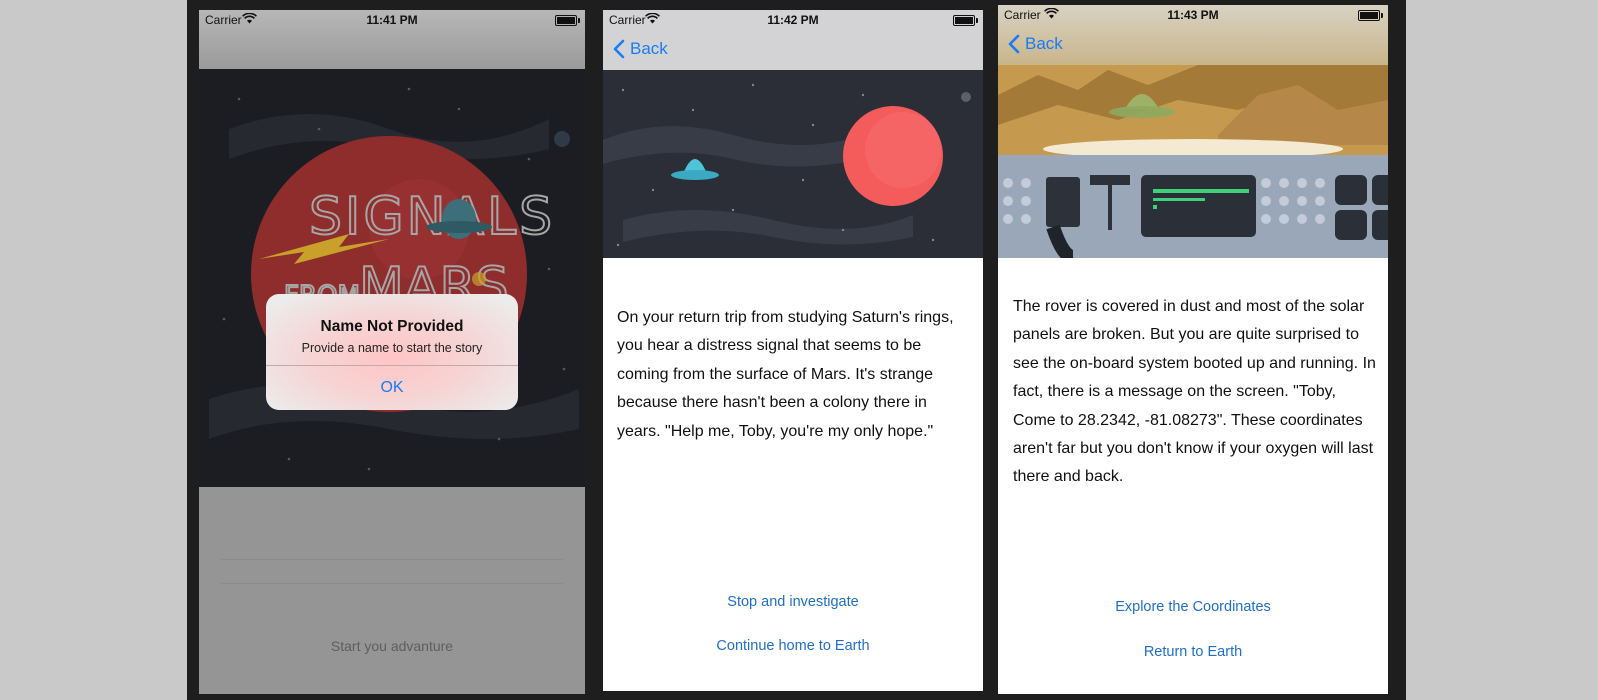 The width and height of the screenshot is (1598, 700). Describe the element at coordinates (1193, 607) in the screenshot. I see `choice-explore-coordinates: Explore the Coordinates` at that location.